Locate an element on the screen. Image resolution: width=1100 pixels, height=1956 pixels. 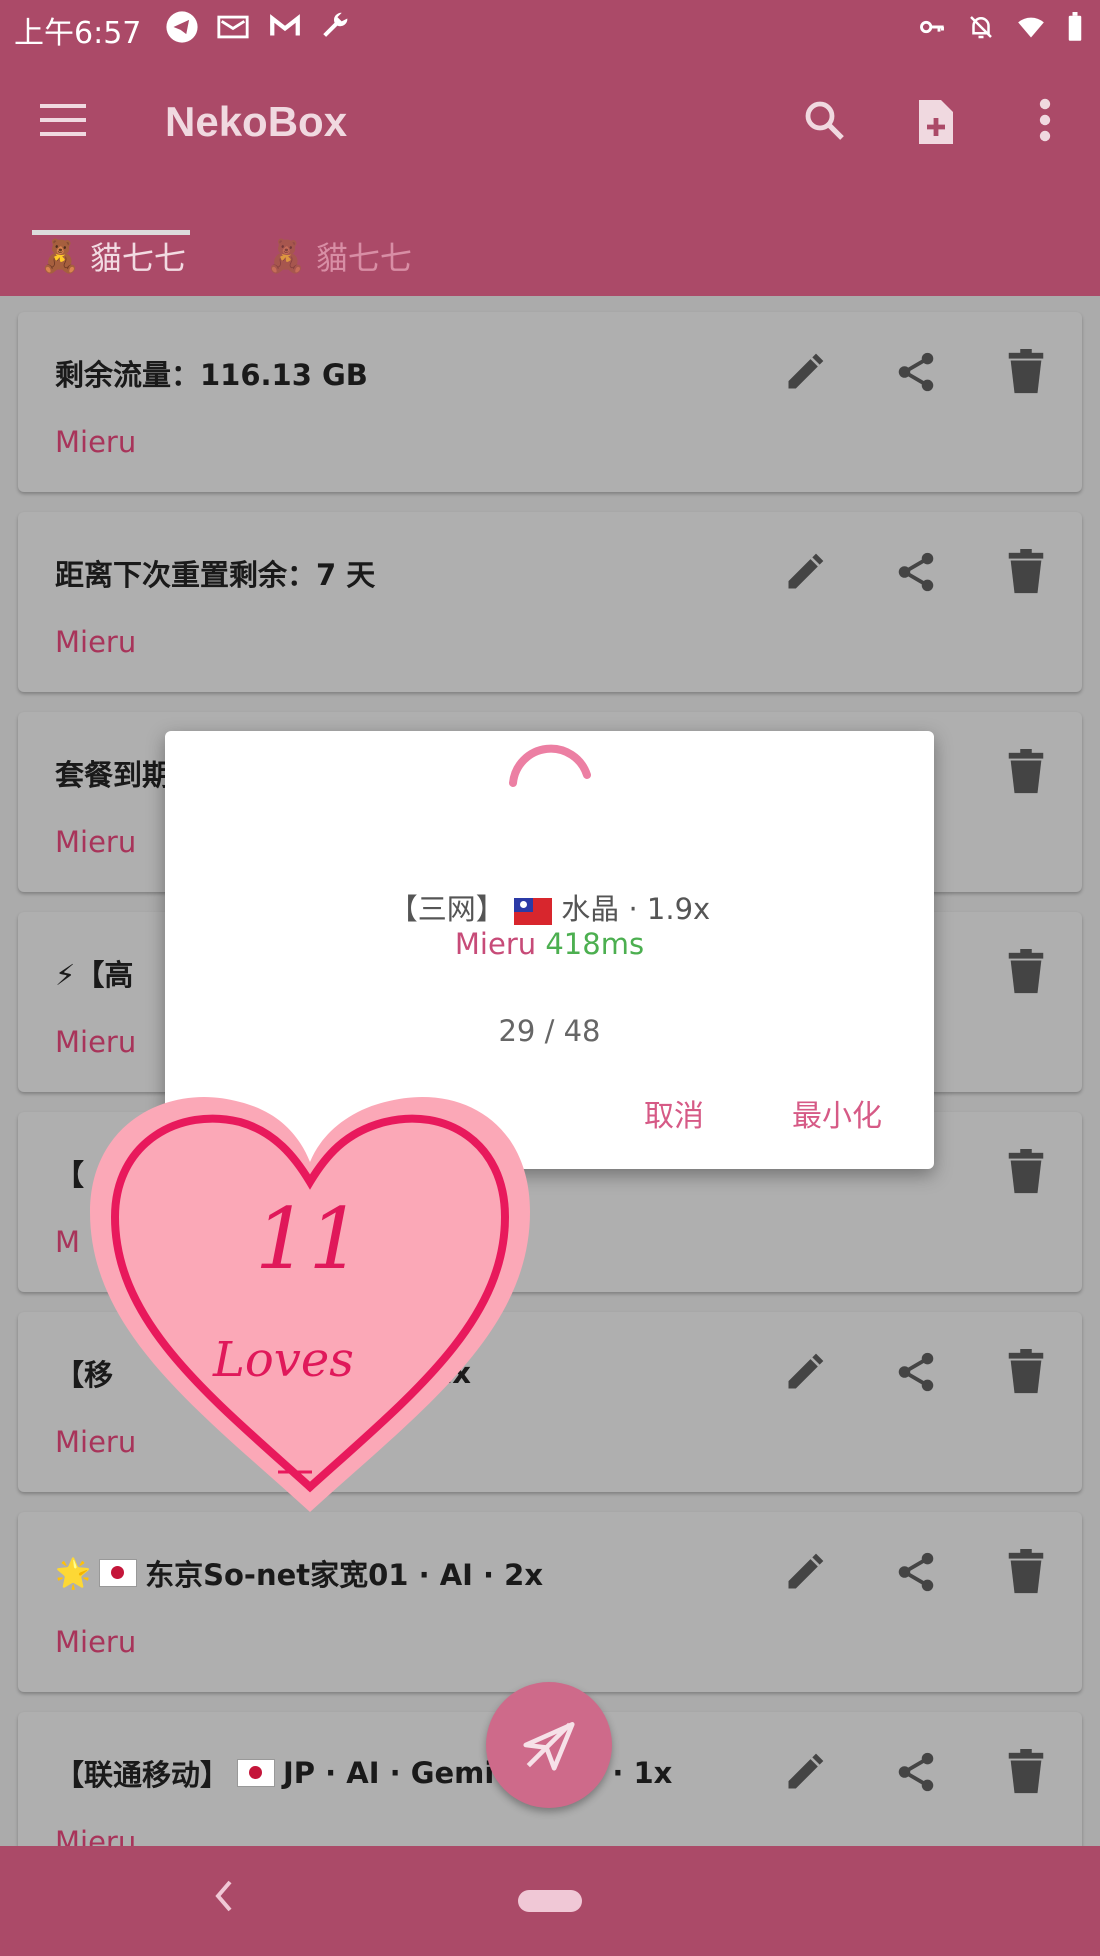
profile-name-tail: · 1x is located at coordinates (642, 1773).